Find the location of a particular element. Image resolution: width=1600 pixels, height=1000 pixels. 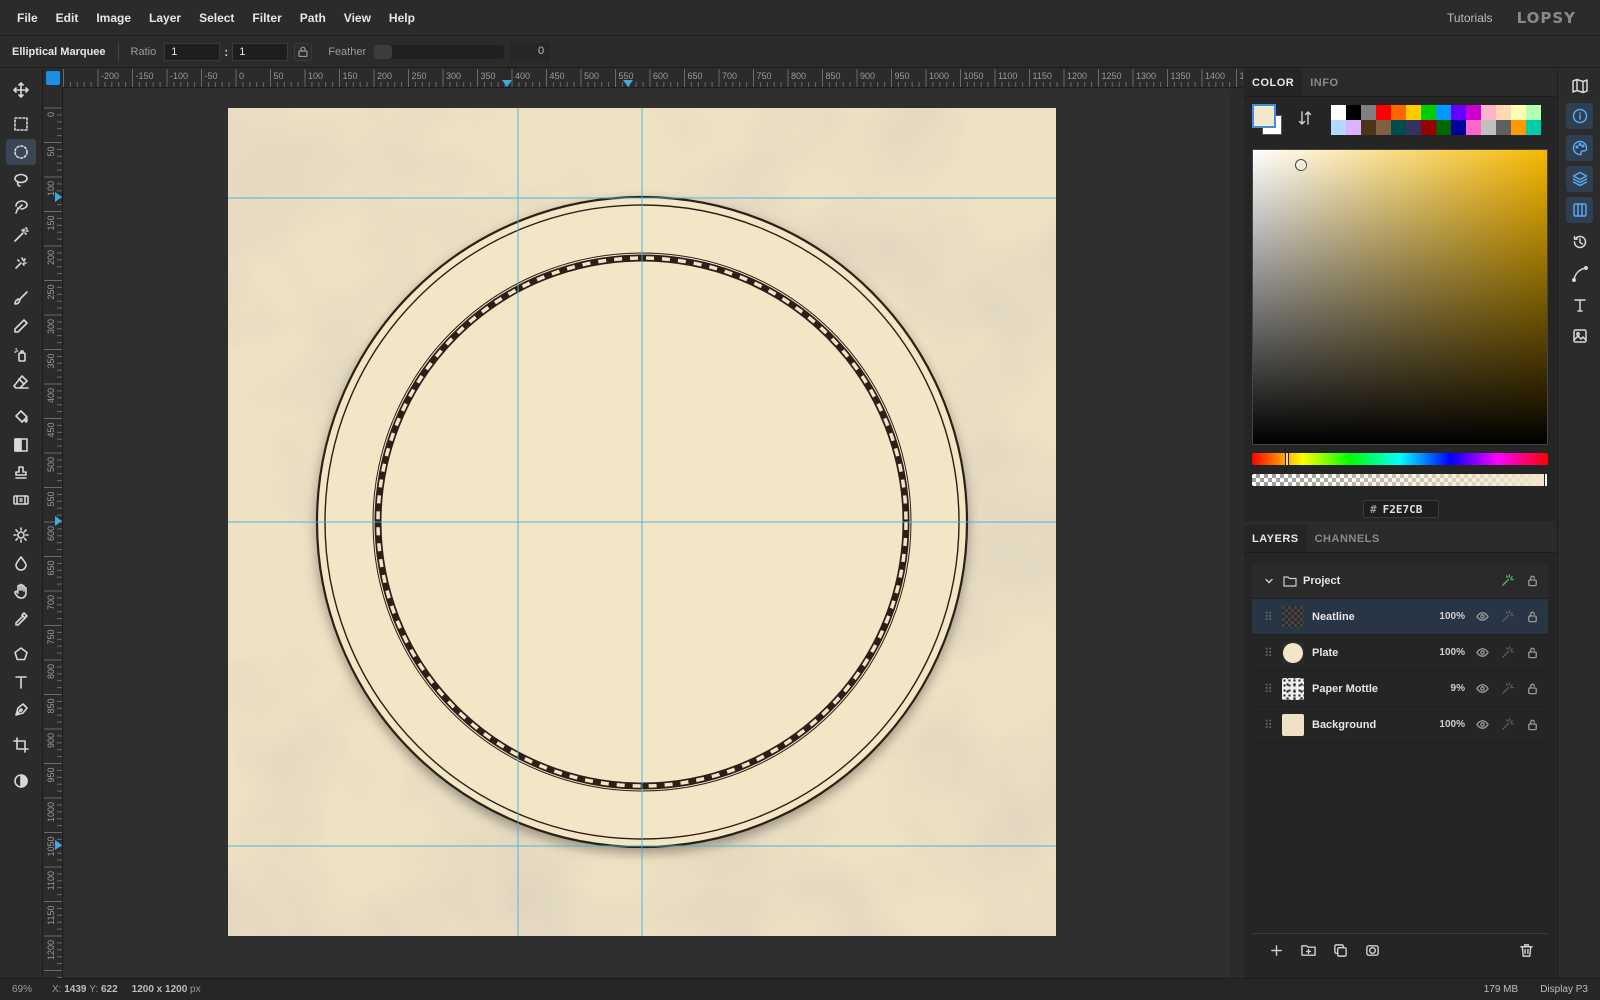

magnetic-lasso-tool is located at coordinates (21, 207).